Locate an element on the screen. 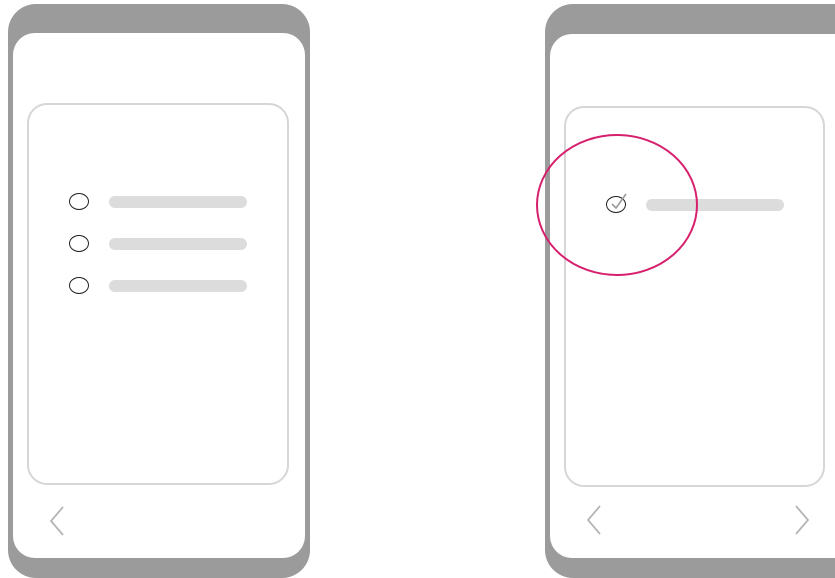 This screenshot has width=835, height=578. highlight-circle is located at coordinates (617, 205).